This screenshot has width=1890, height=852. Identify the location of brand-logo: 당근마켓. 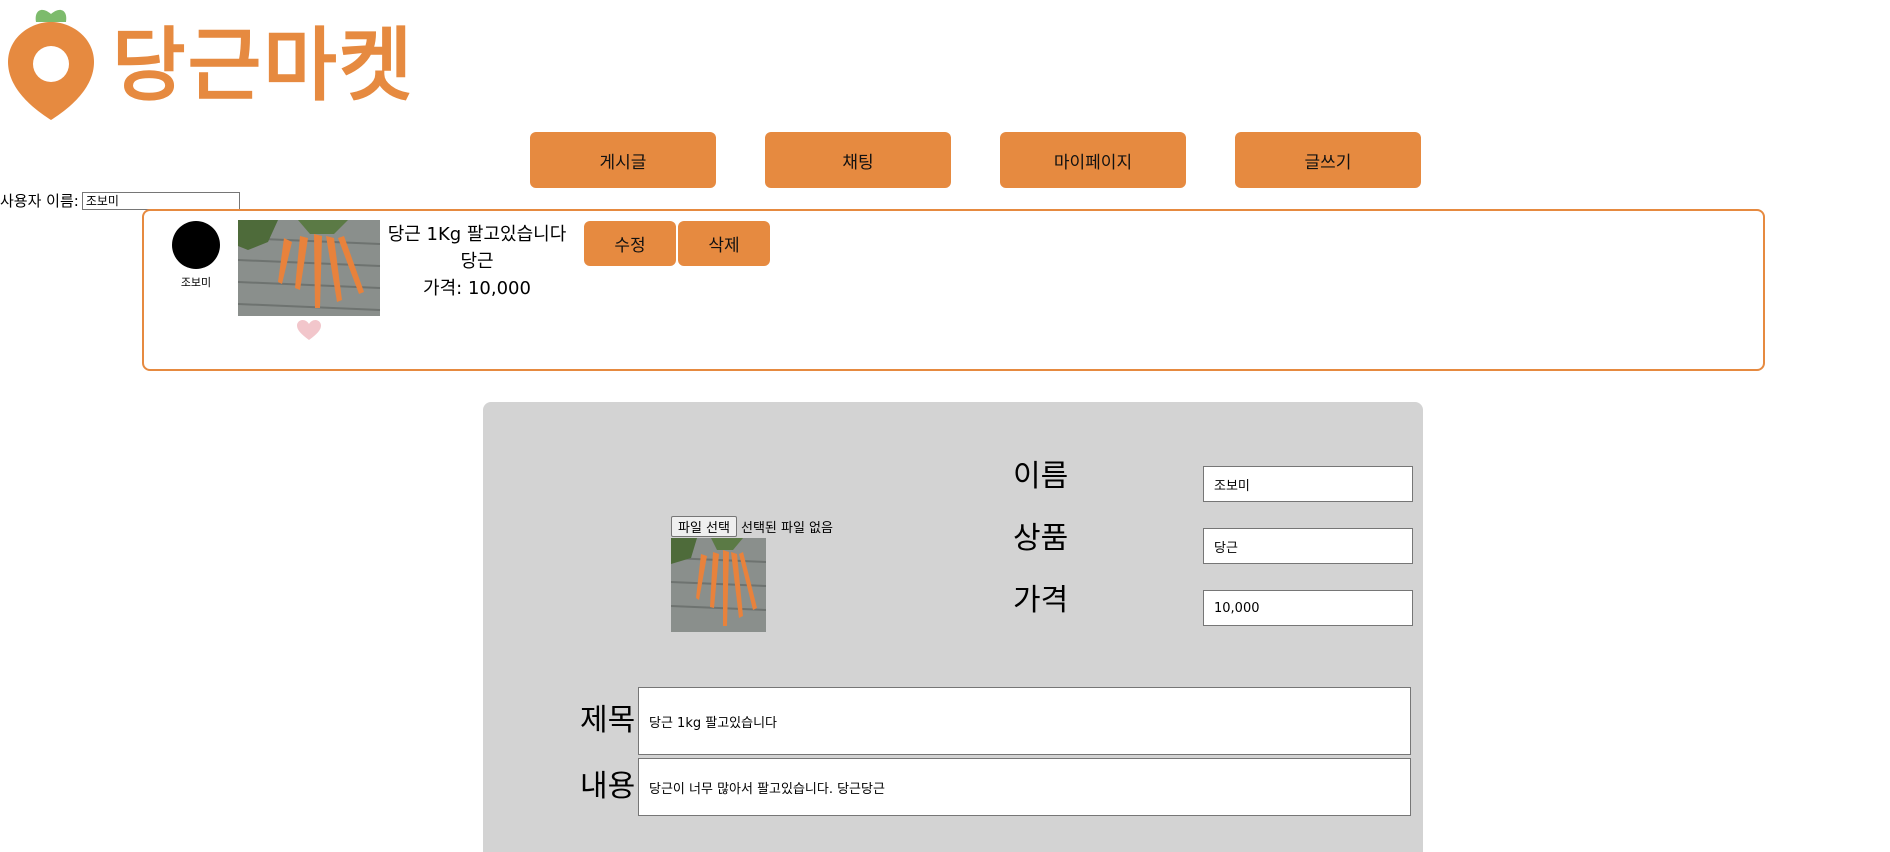
(211, 62).